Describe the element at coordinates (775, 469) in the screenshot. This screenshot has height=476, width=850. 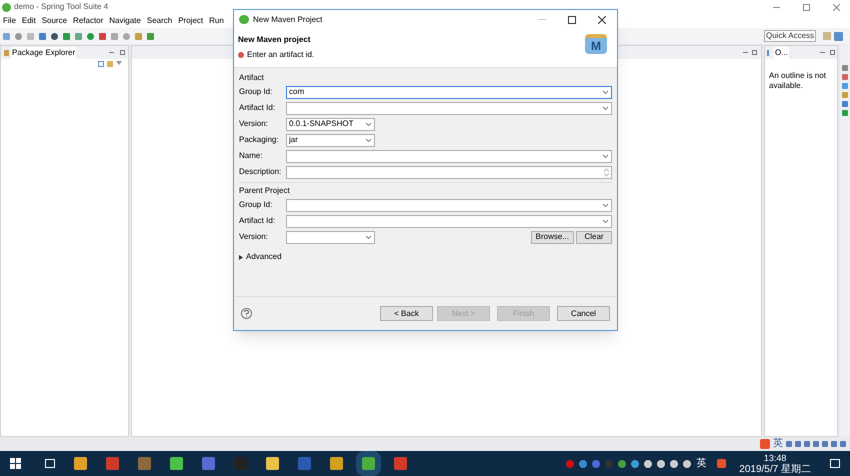
I see `clock-date: 2019/5/7 星期二` at that location.